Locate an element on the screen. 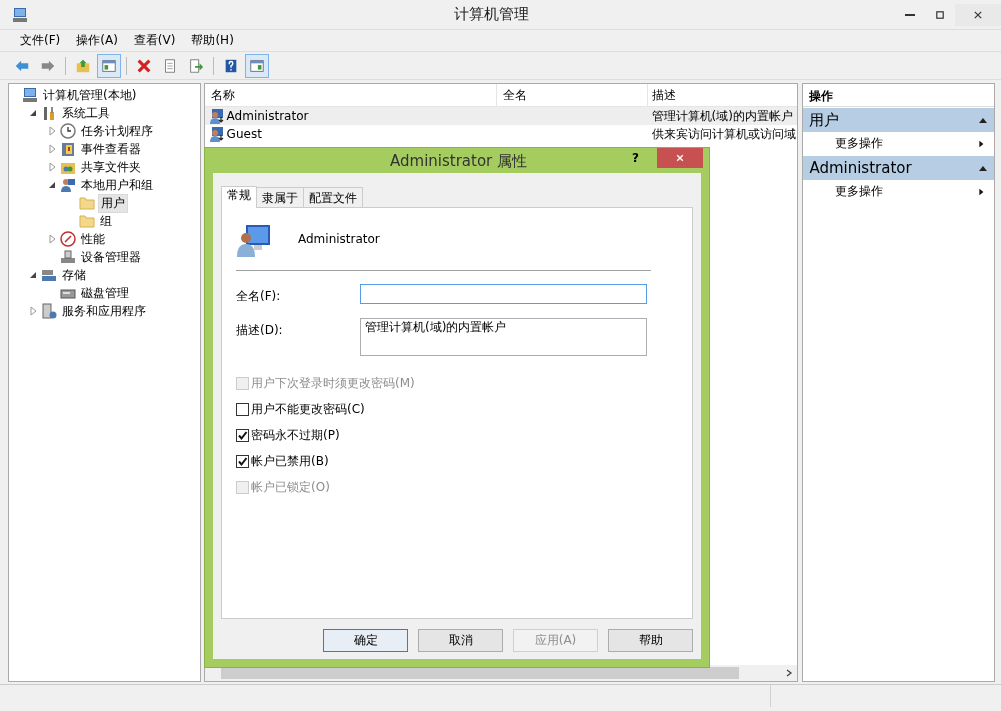 Image resolution: width=1001 pixels, height=711 pixels. tree-item: 用户 is located at coordinates (113, 203).